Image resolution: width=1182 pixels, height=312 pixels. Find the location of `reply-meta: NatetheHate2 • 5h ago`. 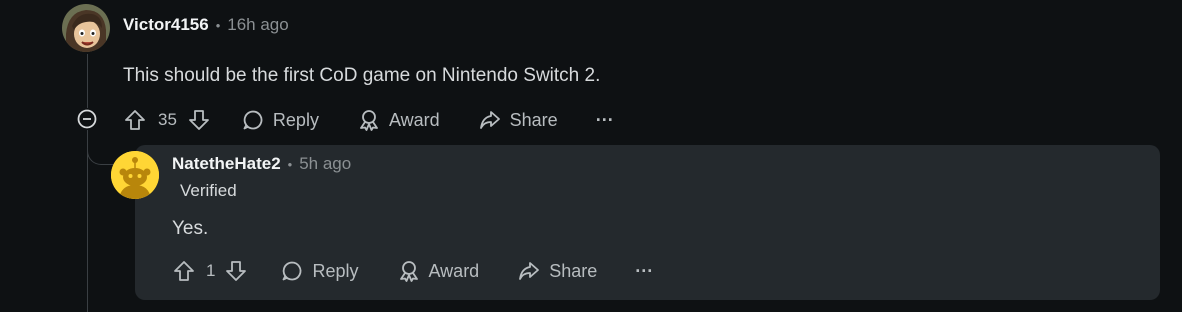

reply-meta: NatetheHate2 • 5h ago is located at coordinates (261, 164).